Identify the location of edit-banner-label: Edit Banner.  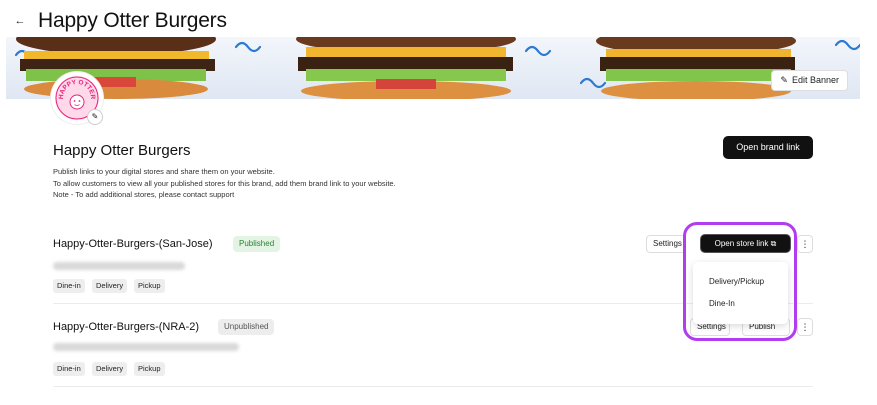
(815, 80).